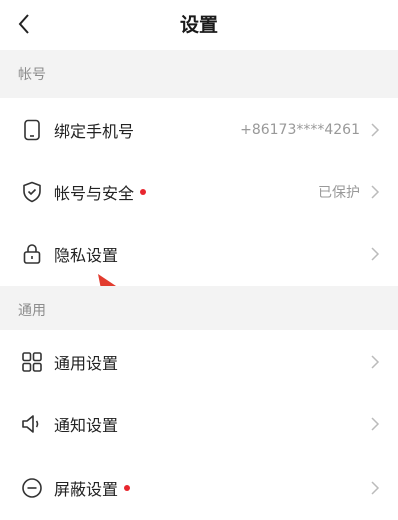 Image resolution: width=398 pixels, height=520 pixels. What do you see at coordinates (339, 193) in the screenshot?
I see `settings-row-value: 已保护` at bounding box center [339, 193].